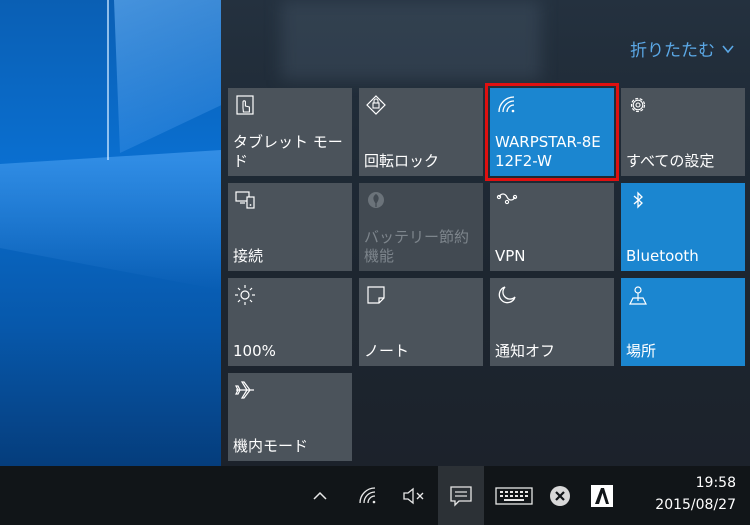 The height and width of the screenshot is (525, 750). Describe the element at coordinates (638, 200) in the screenshot. I see `bluetooth-icon` at that location.